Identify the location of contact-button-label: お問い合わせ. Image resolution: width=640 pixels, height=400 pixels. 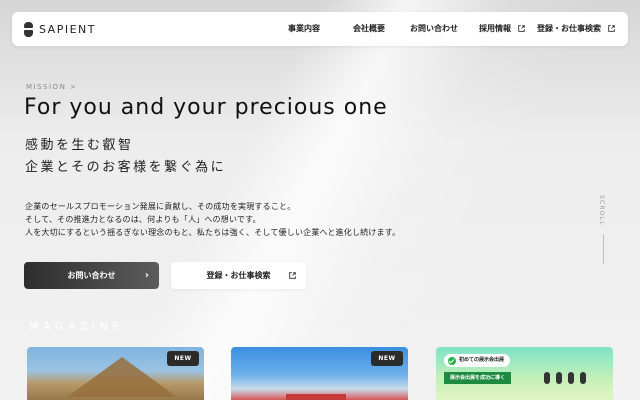
(91, 275).